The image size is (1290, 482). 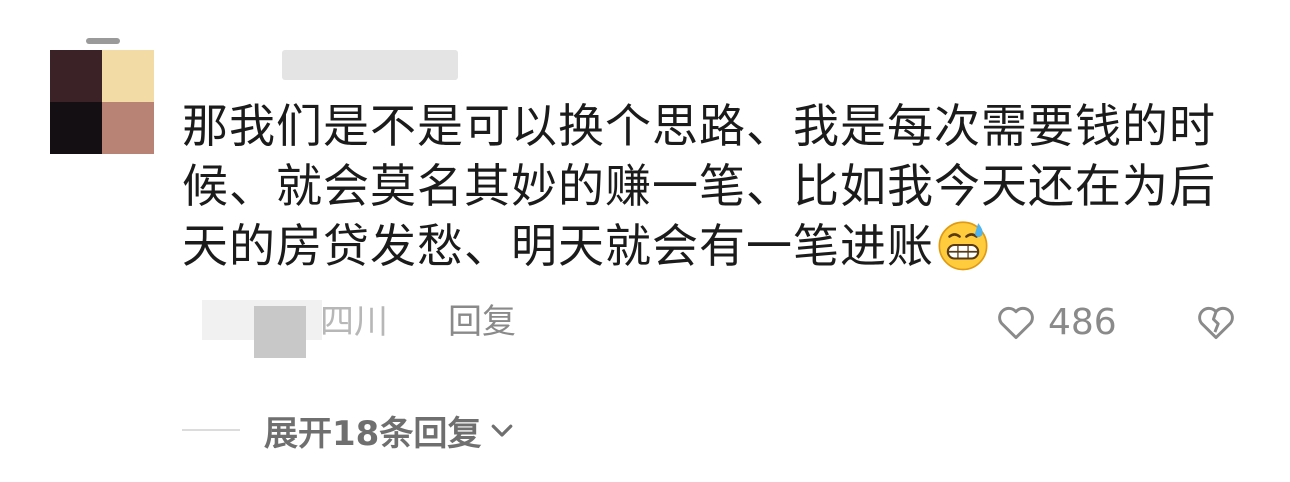 I want to click on comment-meta-row: 四川 回复 486, so click(x=712, y=327).